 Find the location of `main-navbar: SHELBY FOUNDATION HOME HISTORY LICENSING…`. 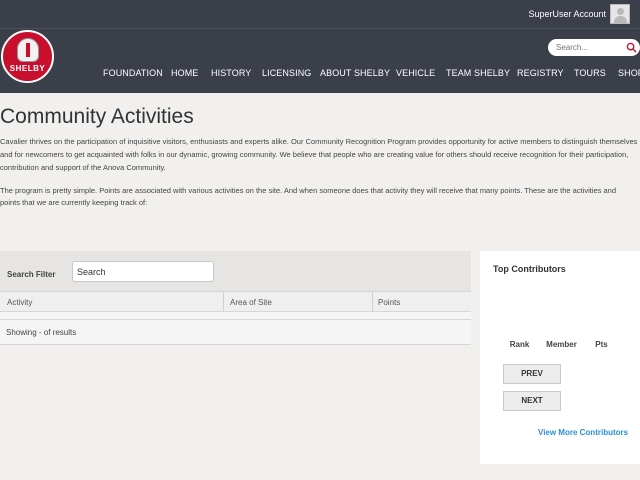

main-navbar: SHELBY FOUNDATION HOME HISTORY LICENSING… is located at coordinates (320, 60).